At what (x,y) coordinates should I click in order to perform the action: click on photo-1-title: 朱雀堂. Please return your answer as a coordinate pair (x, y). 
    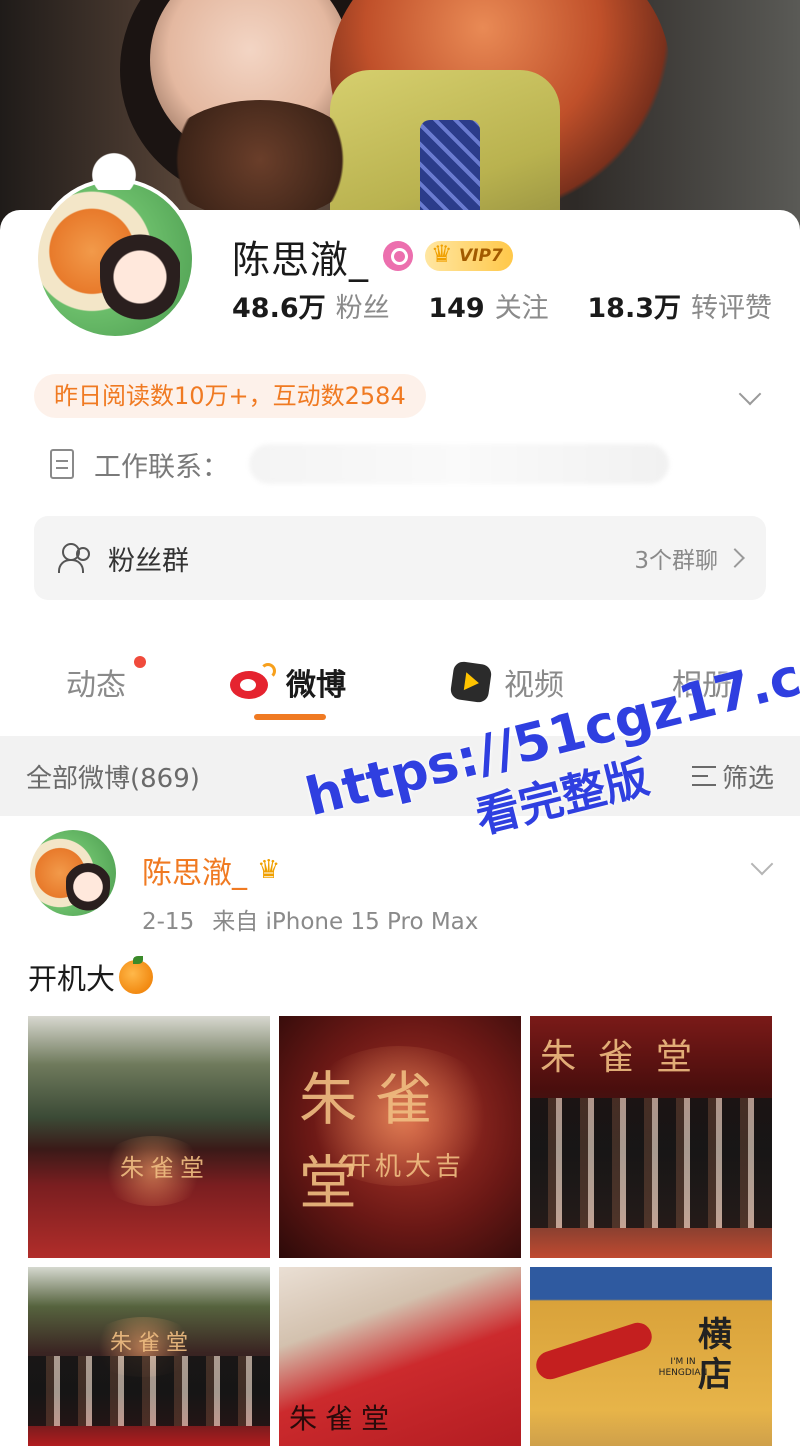
    Looking at the image, I should click on (165, 1168).